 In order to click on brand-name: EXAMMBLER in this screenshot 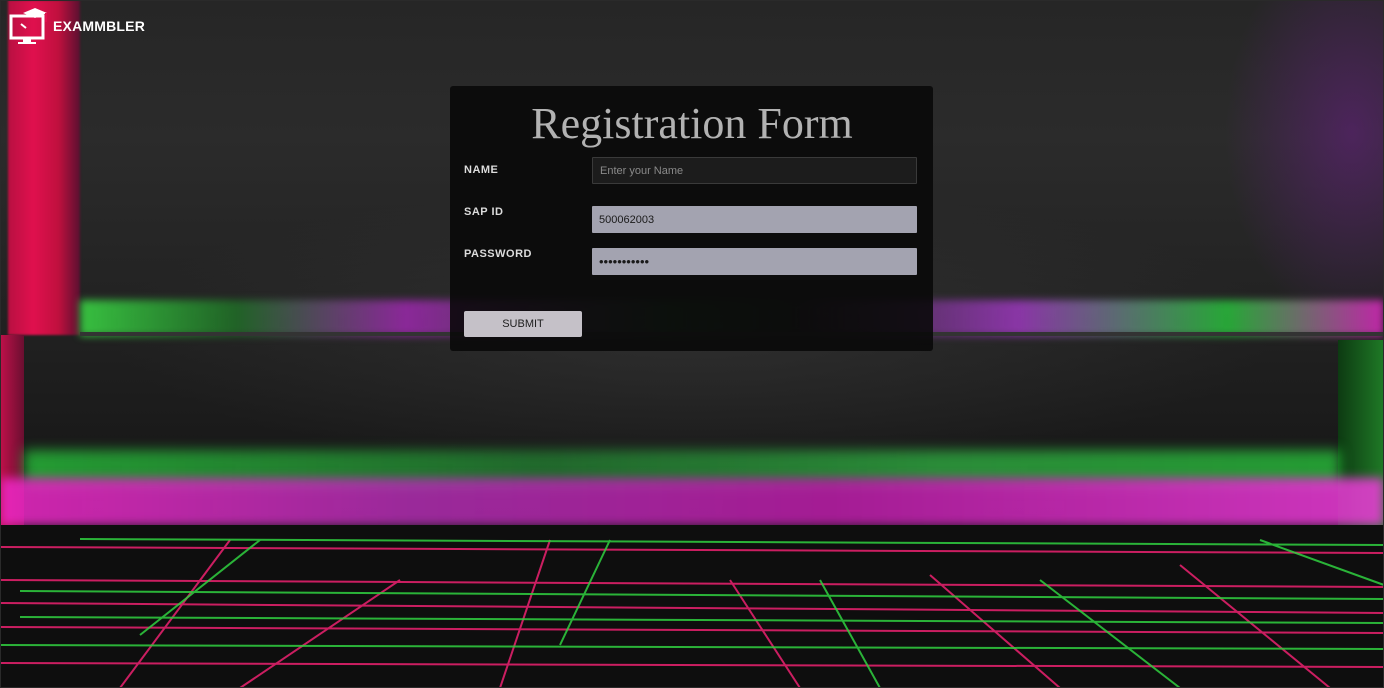, I will do `click(99, 26)`.